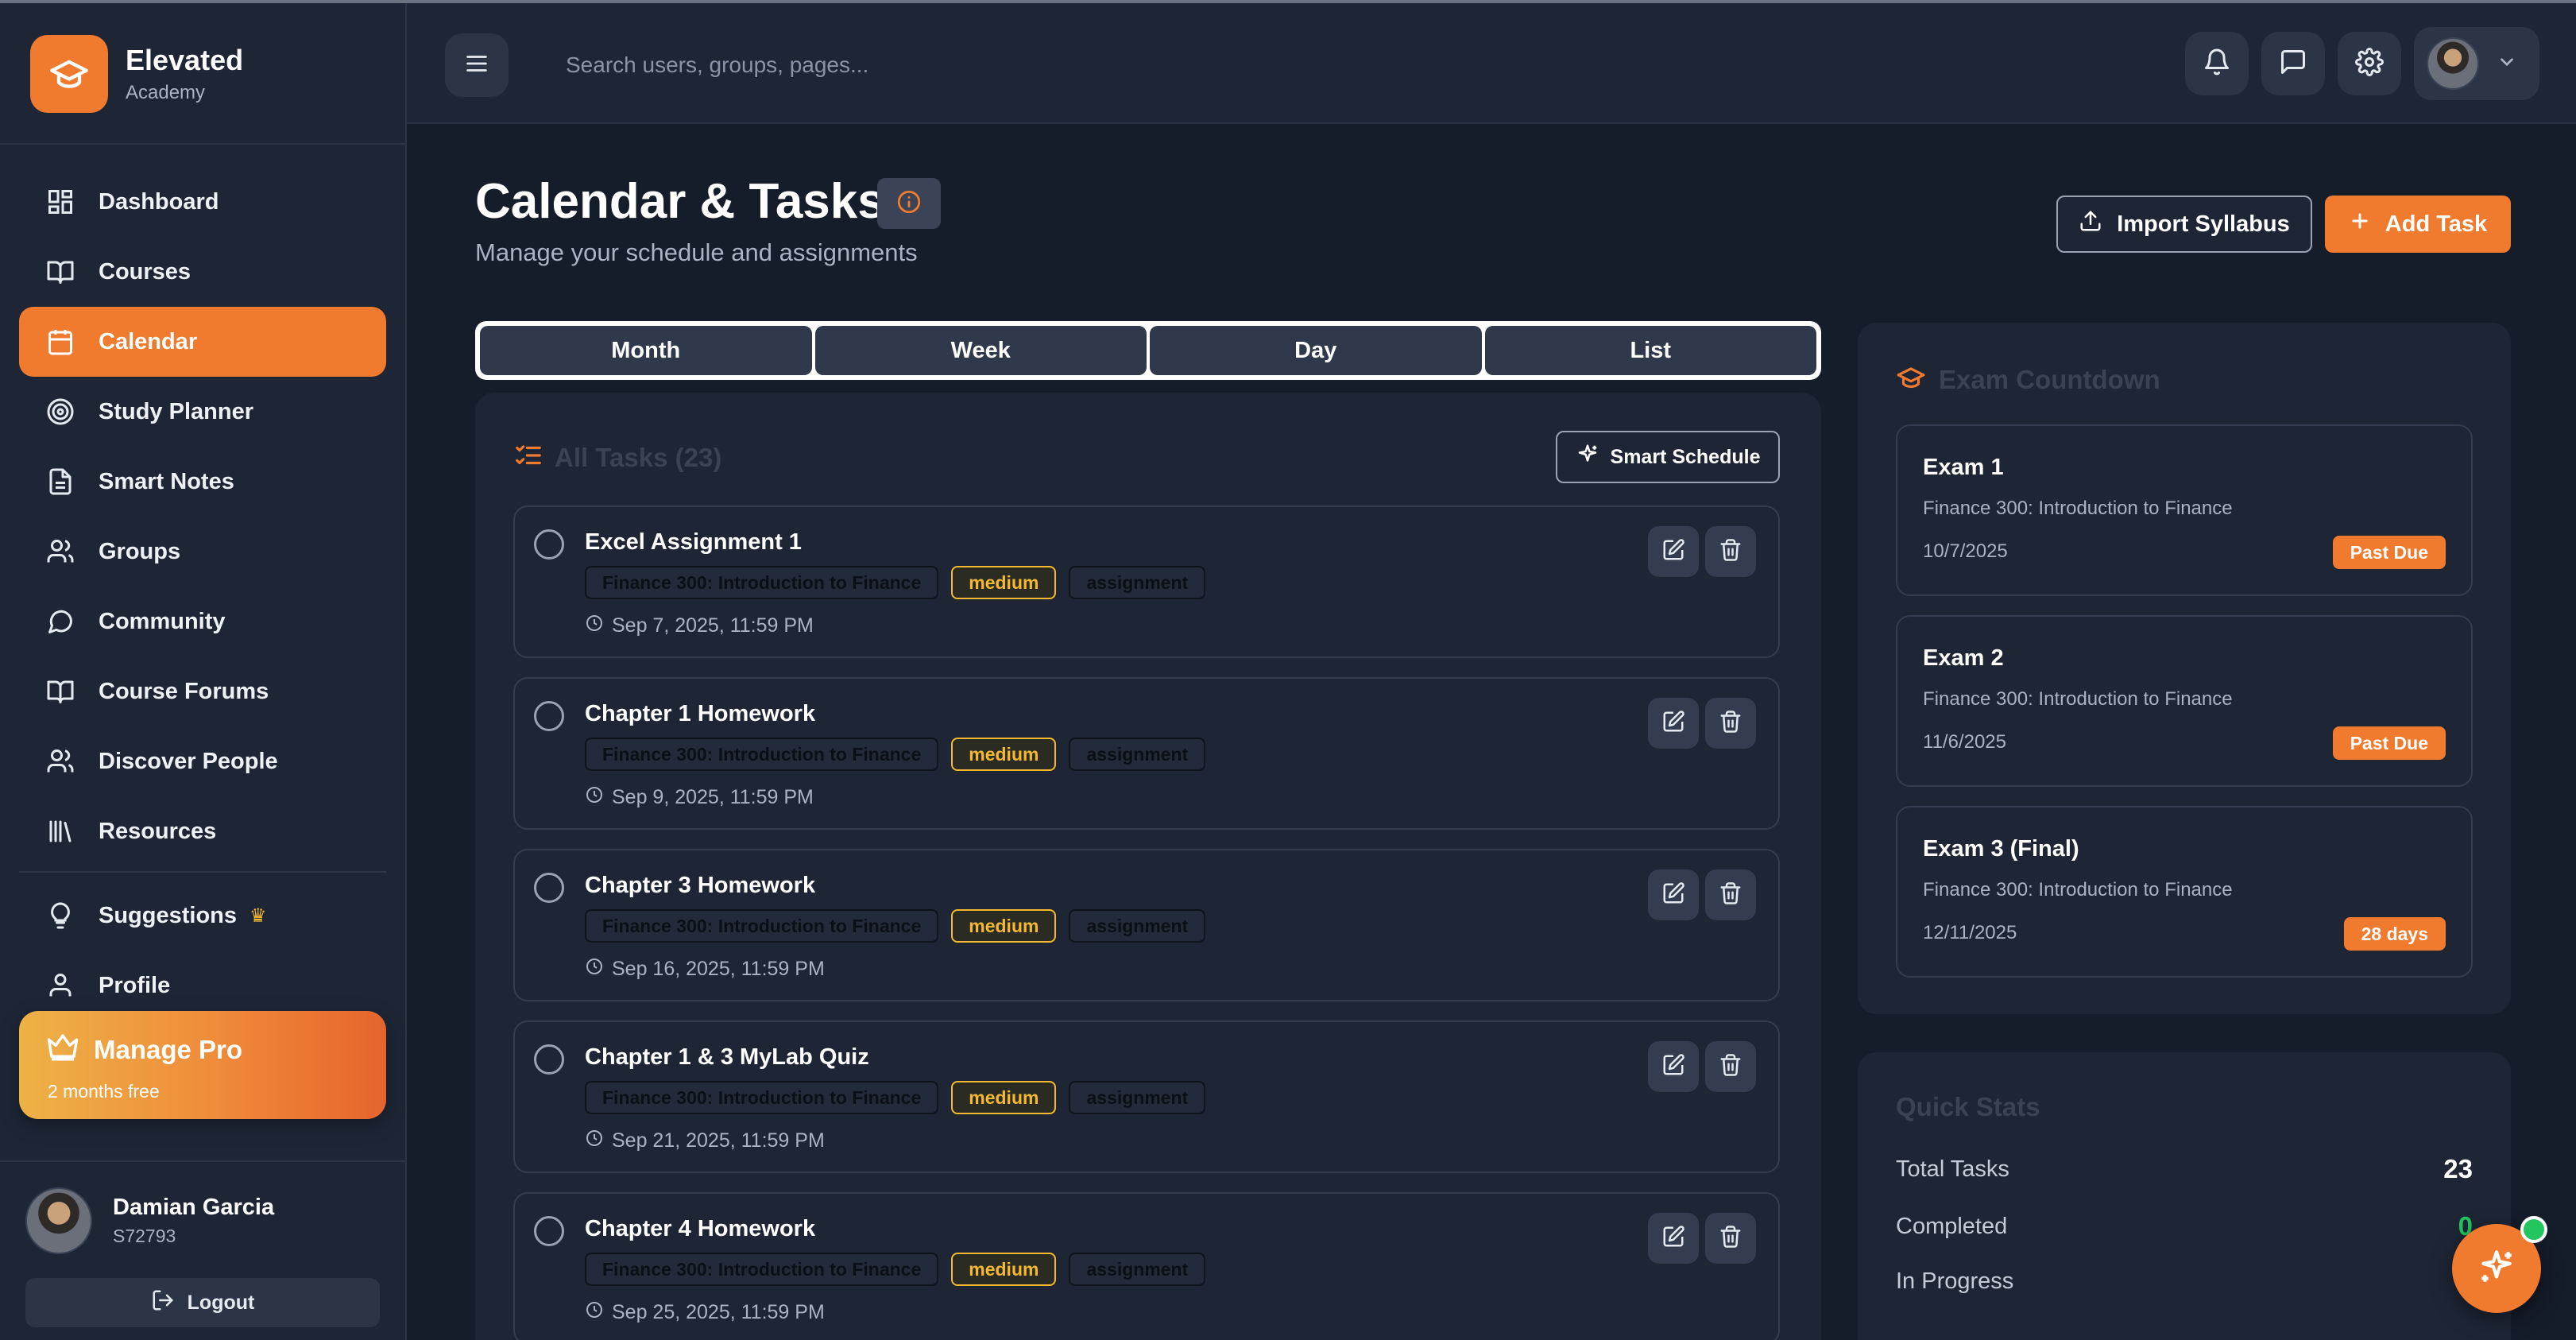 This screenshot has height=1340, width=2576. Describe the element at coordinates (202, 552) in the screenshot. I see `sidebar-item-groups: Groups` at that location.